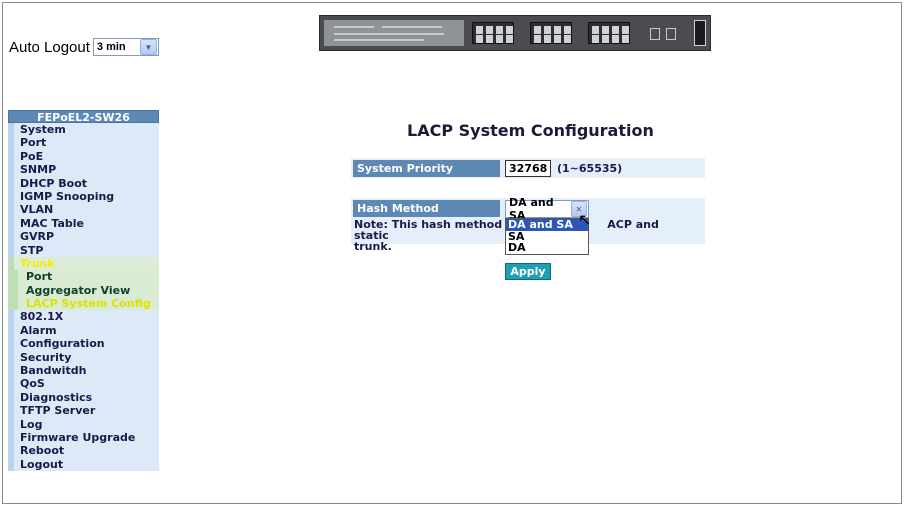 The width and height of the screenshot is (906, 508). I want to click on system-priority-range: (1~65535), so click(590, 168).